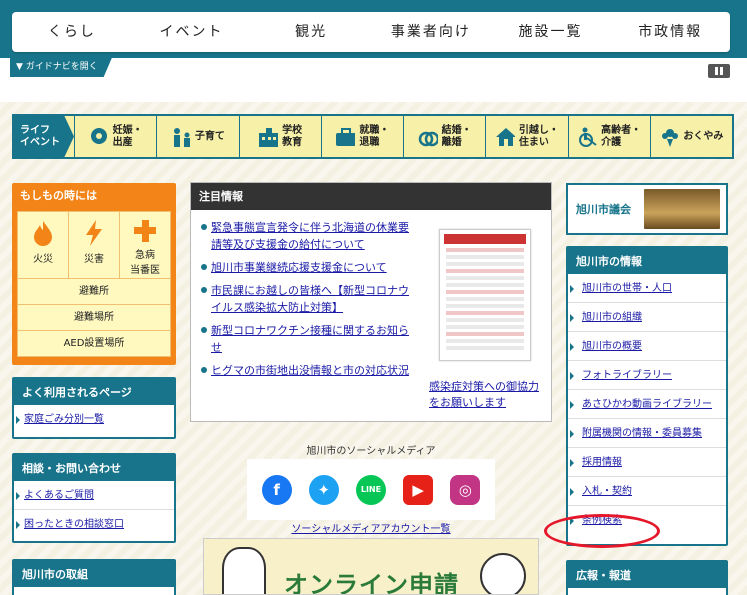 This screenshot has height=595, width=747. What do you see at coordinates (682, 209) in the screenshot?
I see `council-chamber-image` at bounding box center [682, 209].